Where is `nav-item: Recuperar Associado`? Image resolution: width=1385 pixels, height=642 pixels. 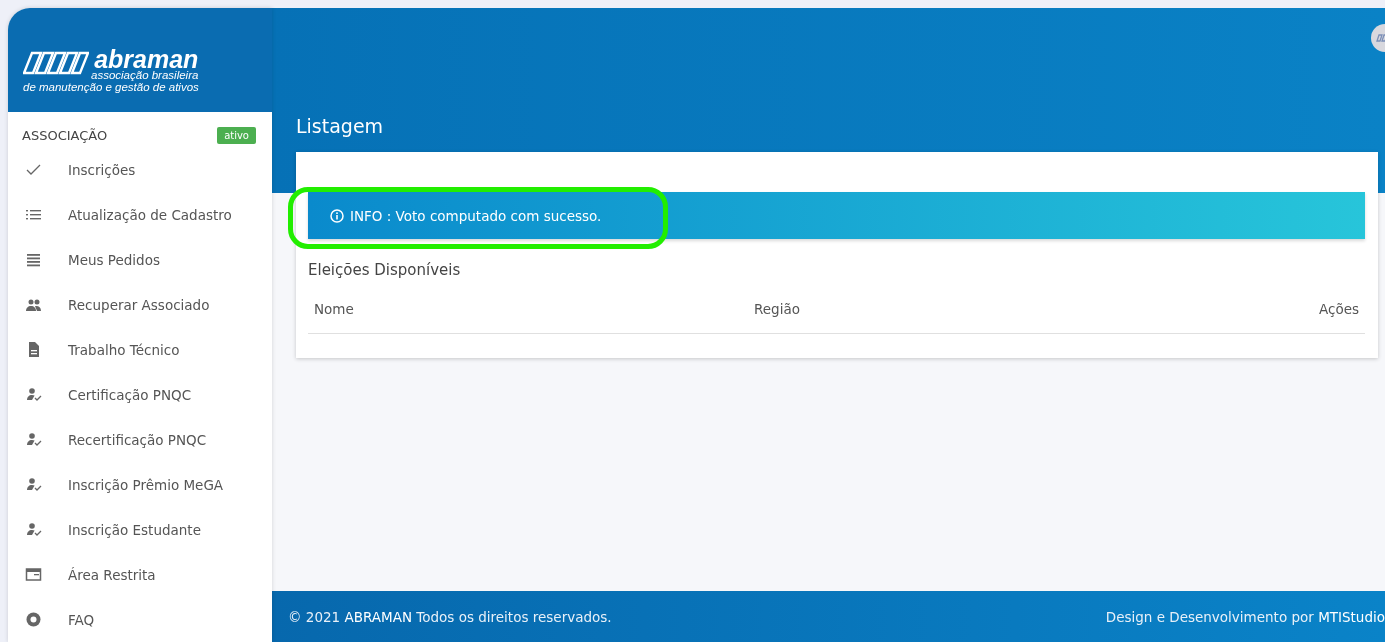 nav-item: Recuperar Associado is located at coordinates (140, 304).